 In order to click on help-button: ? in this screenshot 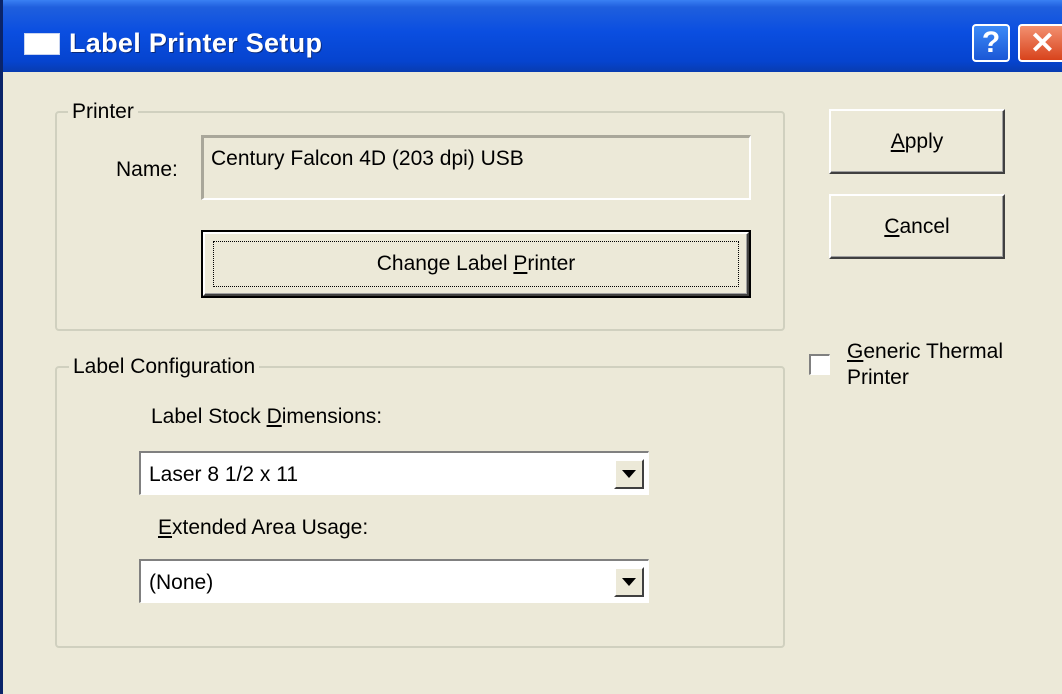, I will do `click(991, 43)`.